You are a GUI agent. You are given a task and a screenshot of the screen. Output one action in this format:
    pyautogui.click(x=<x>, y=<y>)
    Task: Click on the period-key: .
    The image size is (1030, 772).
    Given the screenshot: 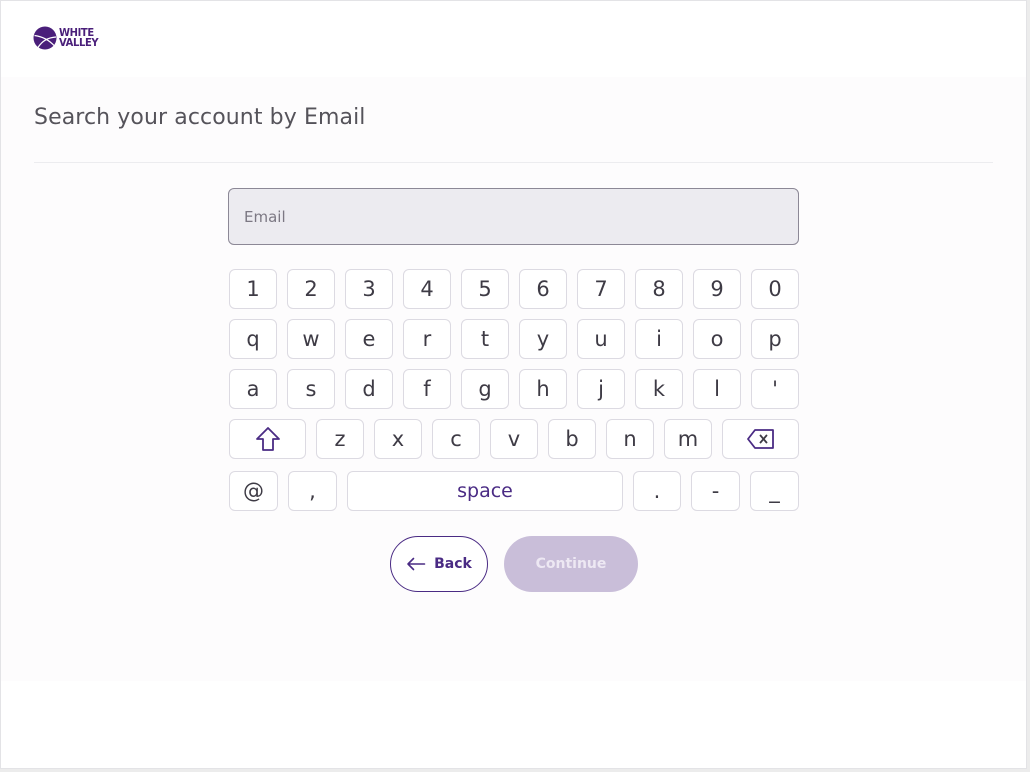 What is the action you would take?
    pyautogui.click(x=657, y=491)
    